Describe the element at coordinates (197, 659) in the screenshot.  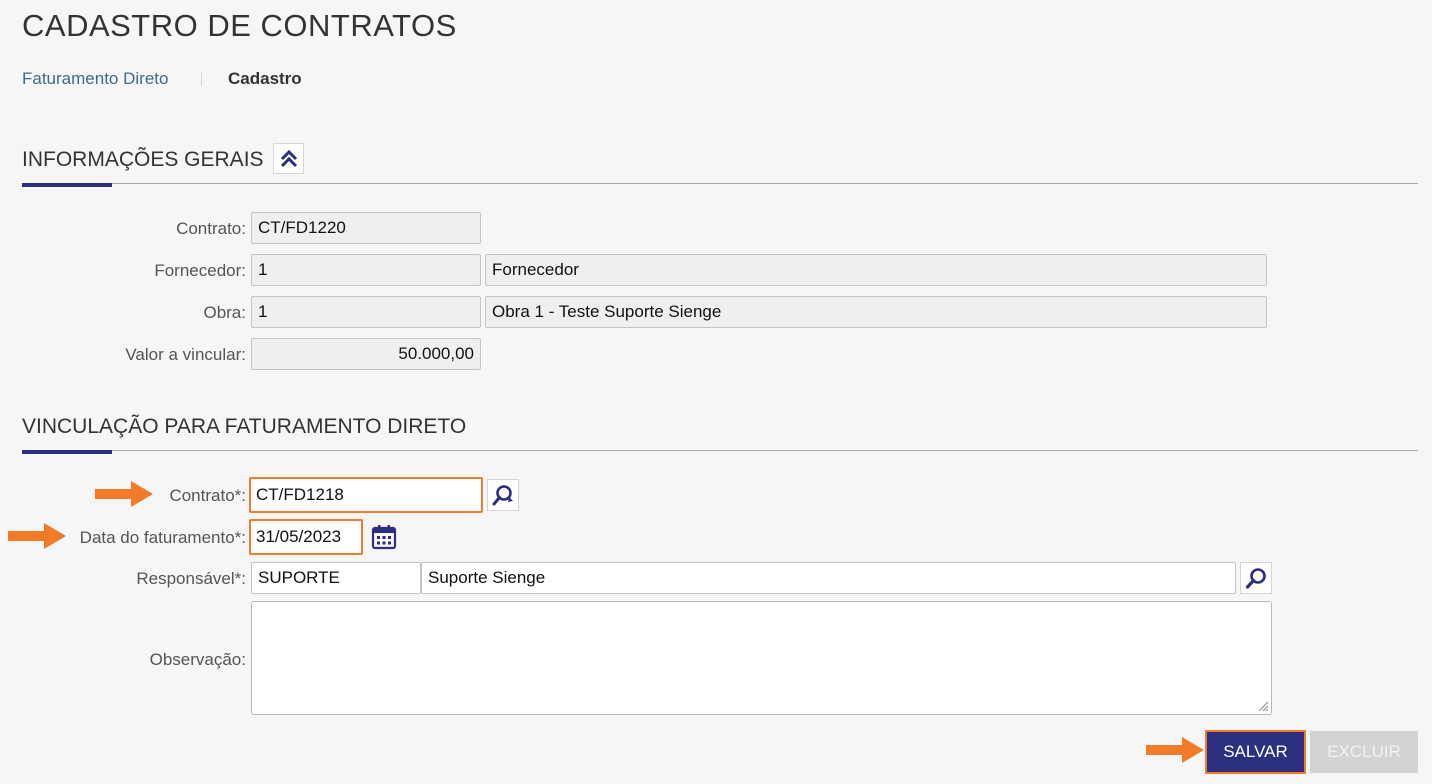
I see `observacao-label: Observação:` at that location.